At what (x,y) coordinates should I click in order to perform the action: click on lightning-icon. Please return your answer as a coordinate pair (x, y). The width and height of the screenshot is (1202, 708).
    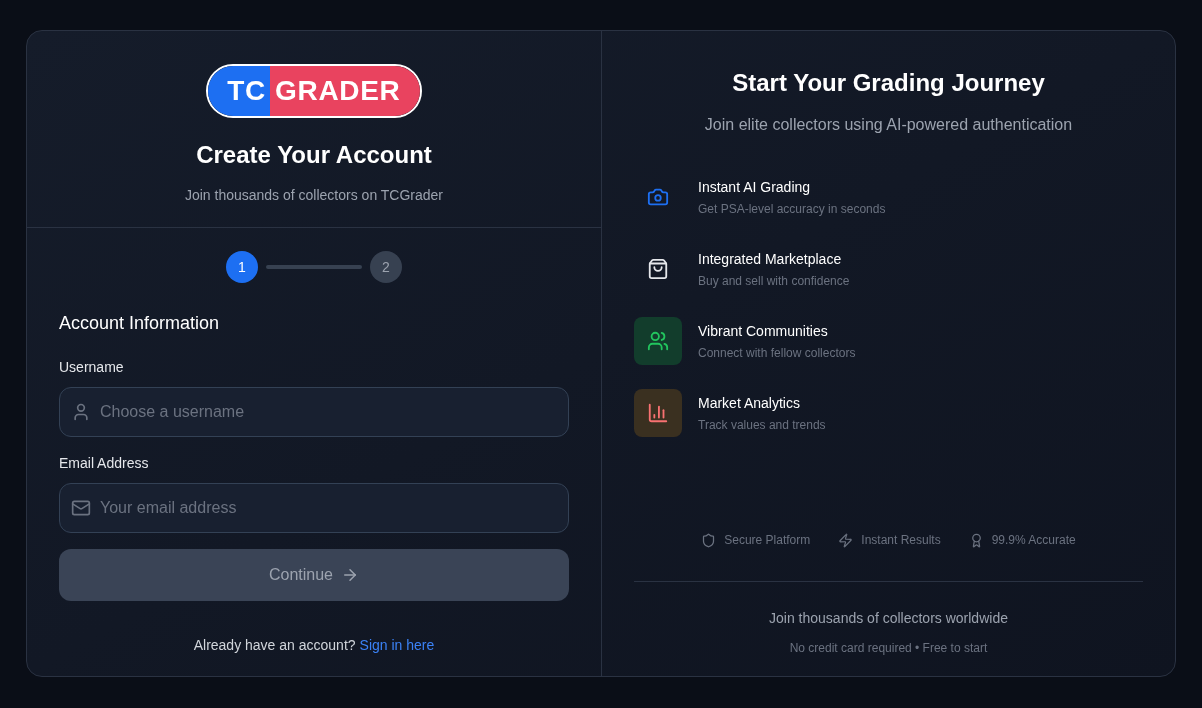
    Looking at the image, I should click on (846, 540).